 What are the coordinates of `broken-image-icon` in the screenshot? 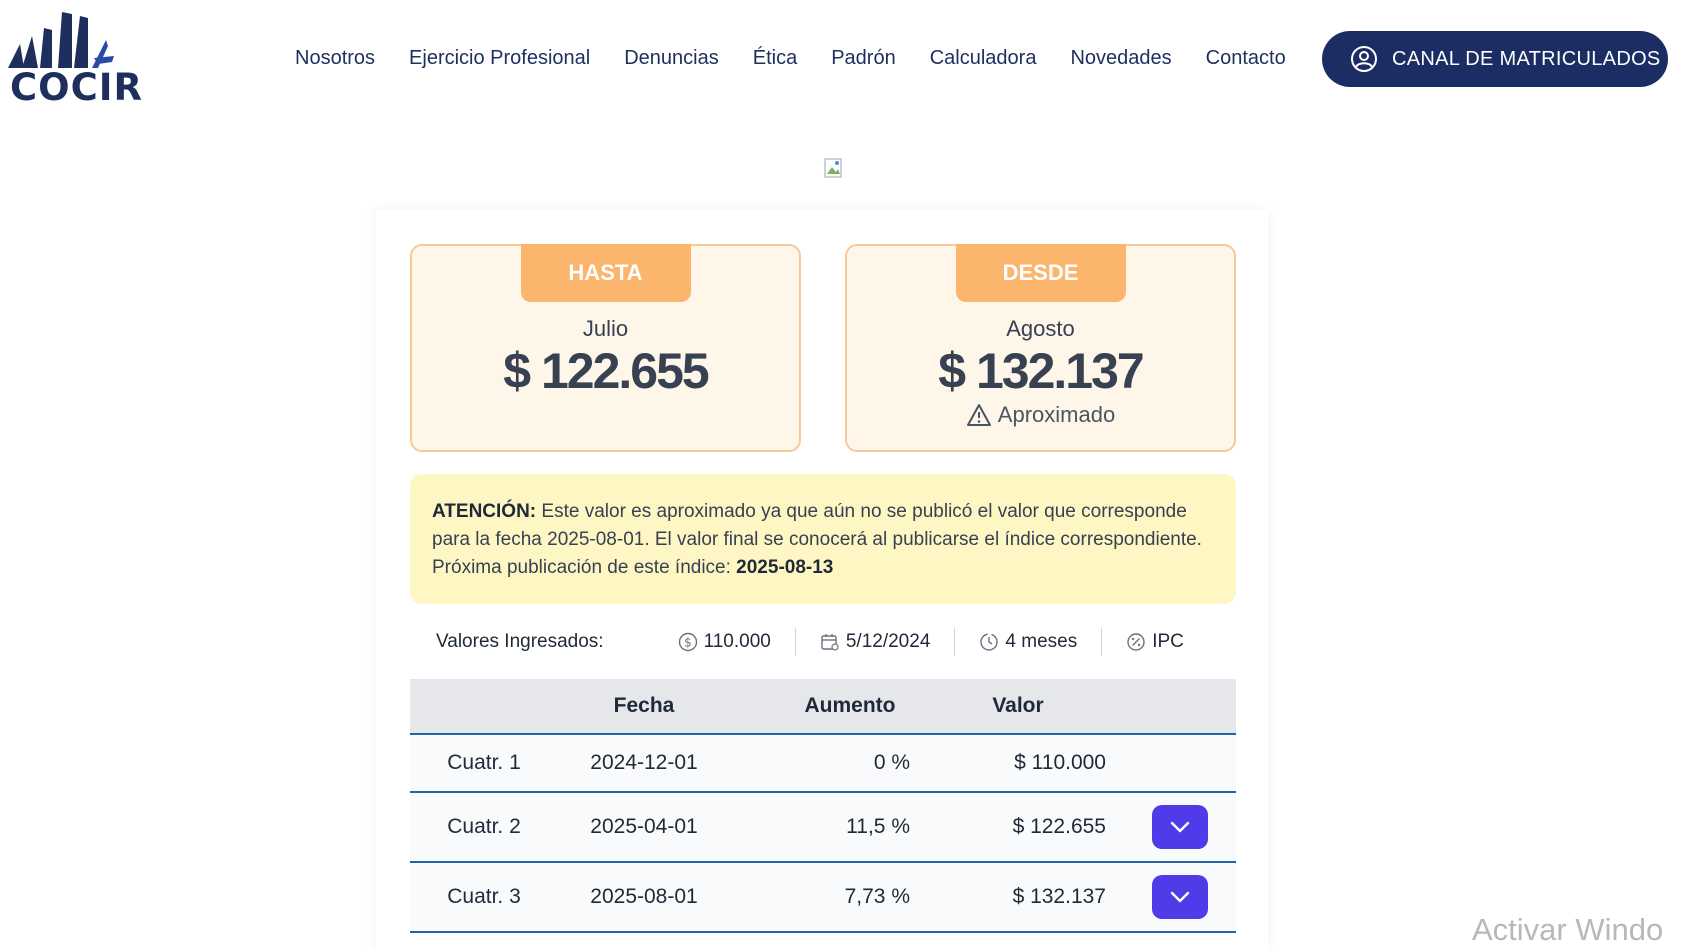 It's located at (833, 168).